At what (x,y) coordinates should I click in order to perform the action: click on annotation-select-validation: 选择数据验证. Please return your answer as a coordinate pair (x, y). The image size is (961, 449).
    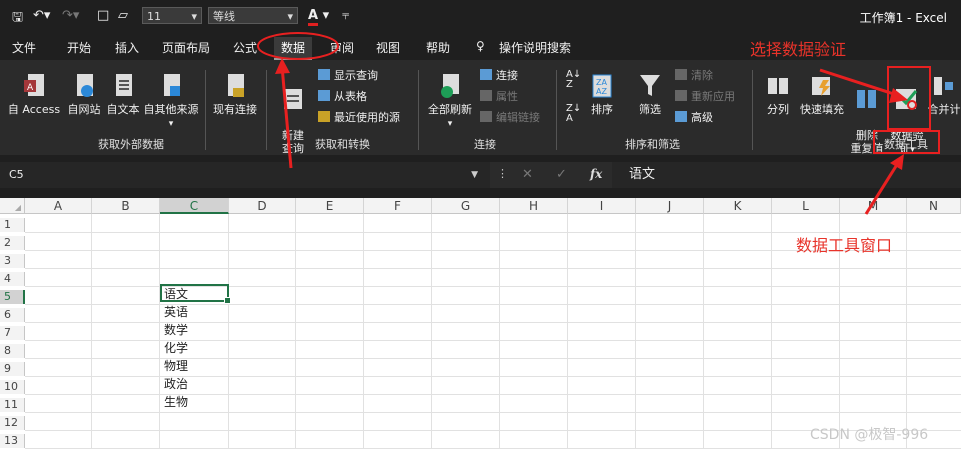
    Looking at the image, I should click on (798, 49).